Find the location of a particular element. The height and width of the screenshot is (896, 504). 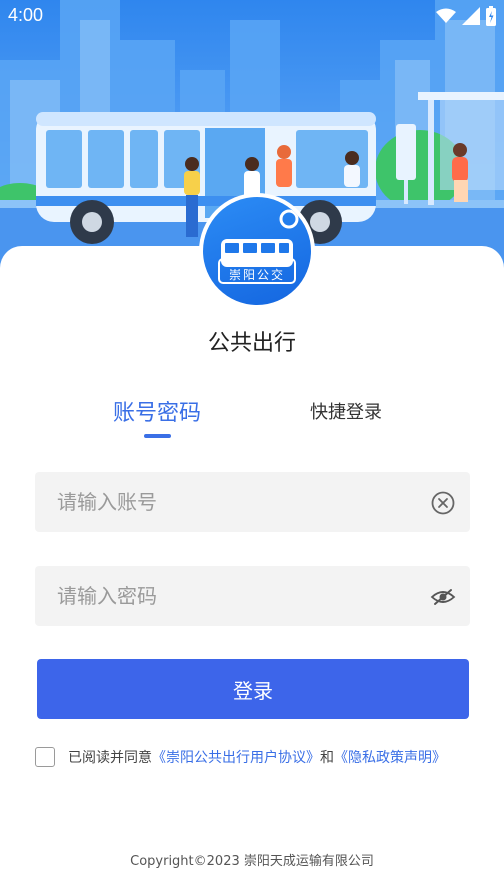

signal-icon is located at coordinates (471, 16).